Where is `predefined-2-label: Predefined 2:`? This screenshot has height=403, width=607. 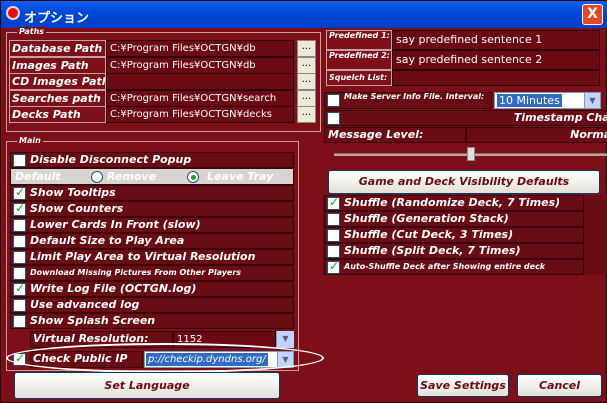
predefined-2-label: Predefined 2: is located at coordinates (359, 60).